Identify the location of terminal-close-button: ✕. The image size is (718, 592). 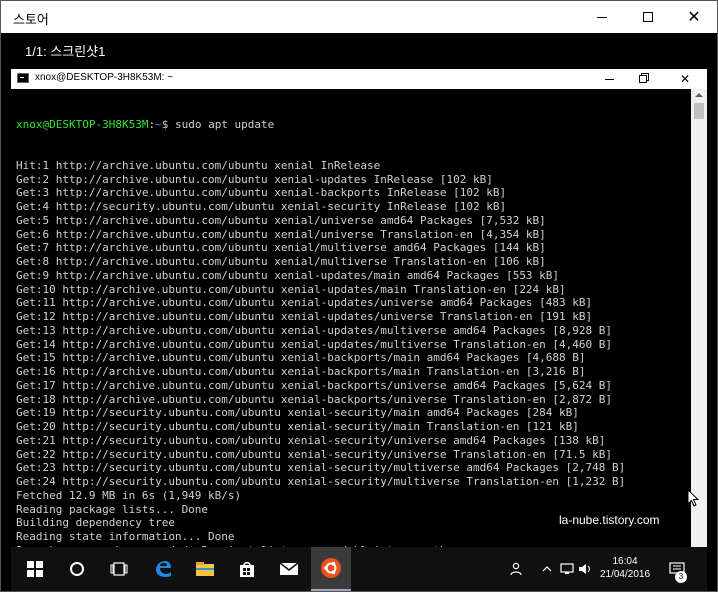
(685, 79).